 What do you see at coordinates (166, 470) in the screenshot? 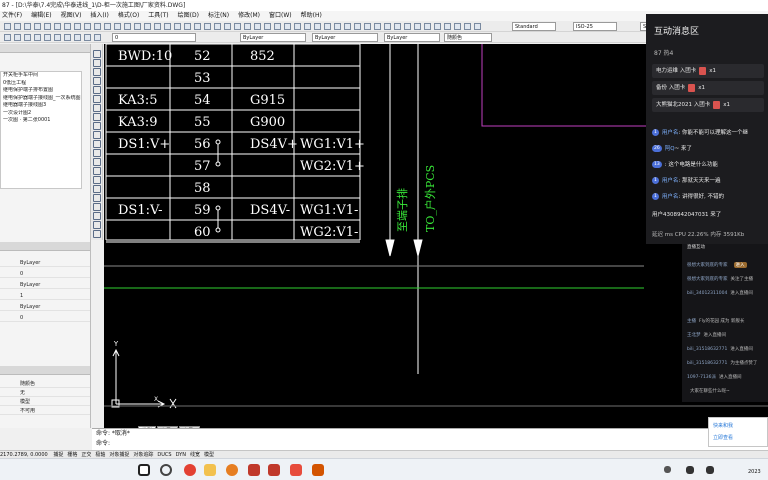
I see `search-icon` at bounding box center [166, 470].